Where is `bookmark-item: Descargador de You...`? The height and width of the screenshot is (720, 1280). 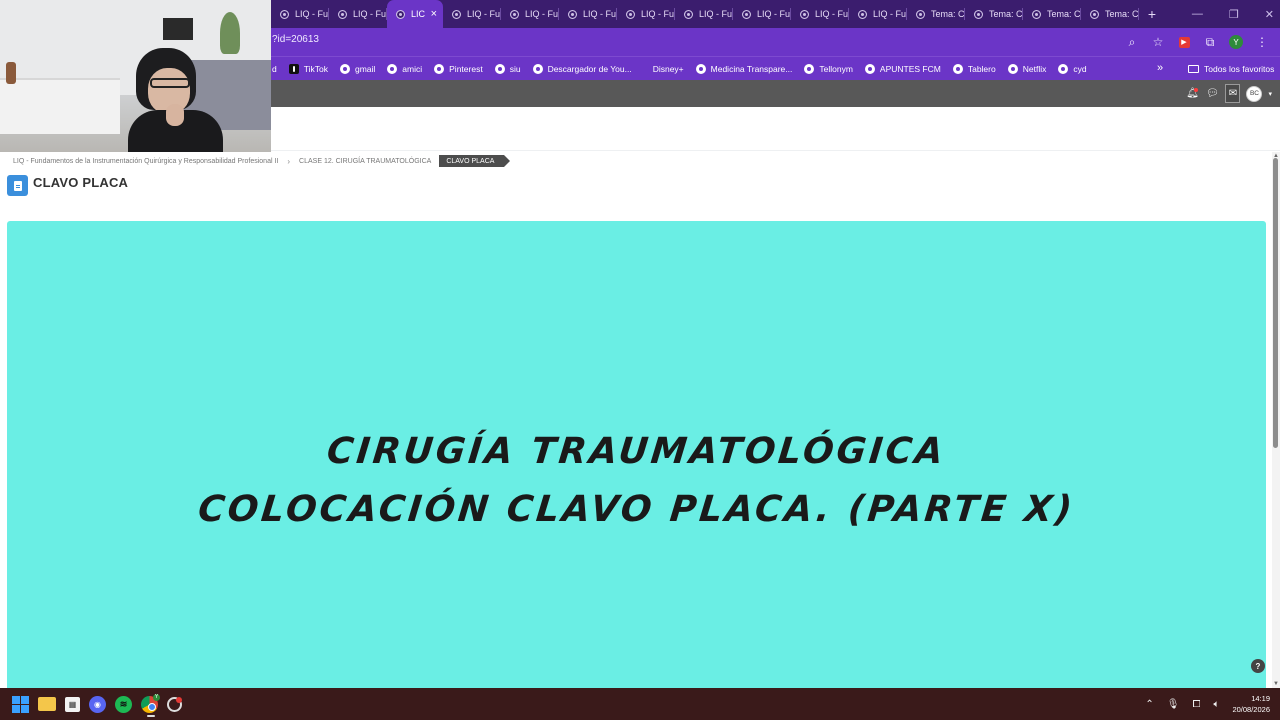 bookmark-item: Descargador de You... is located at coordinates (582, 69).